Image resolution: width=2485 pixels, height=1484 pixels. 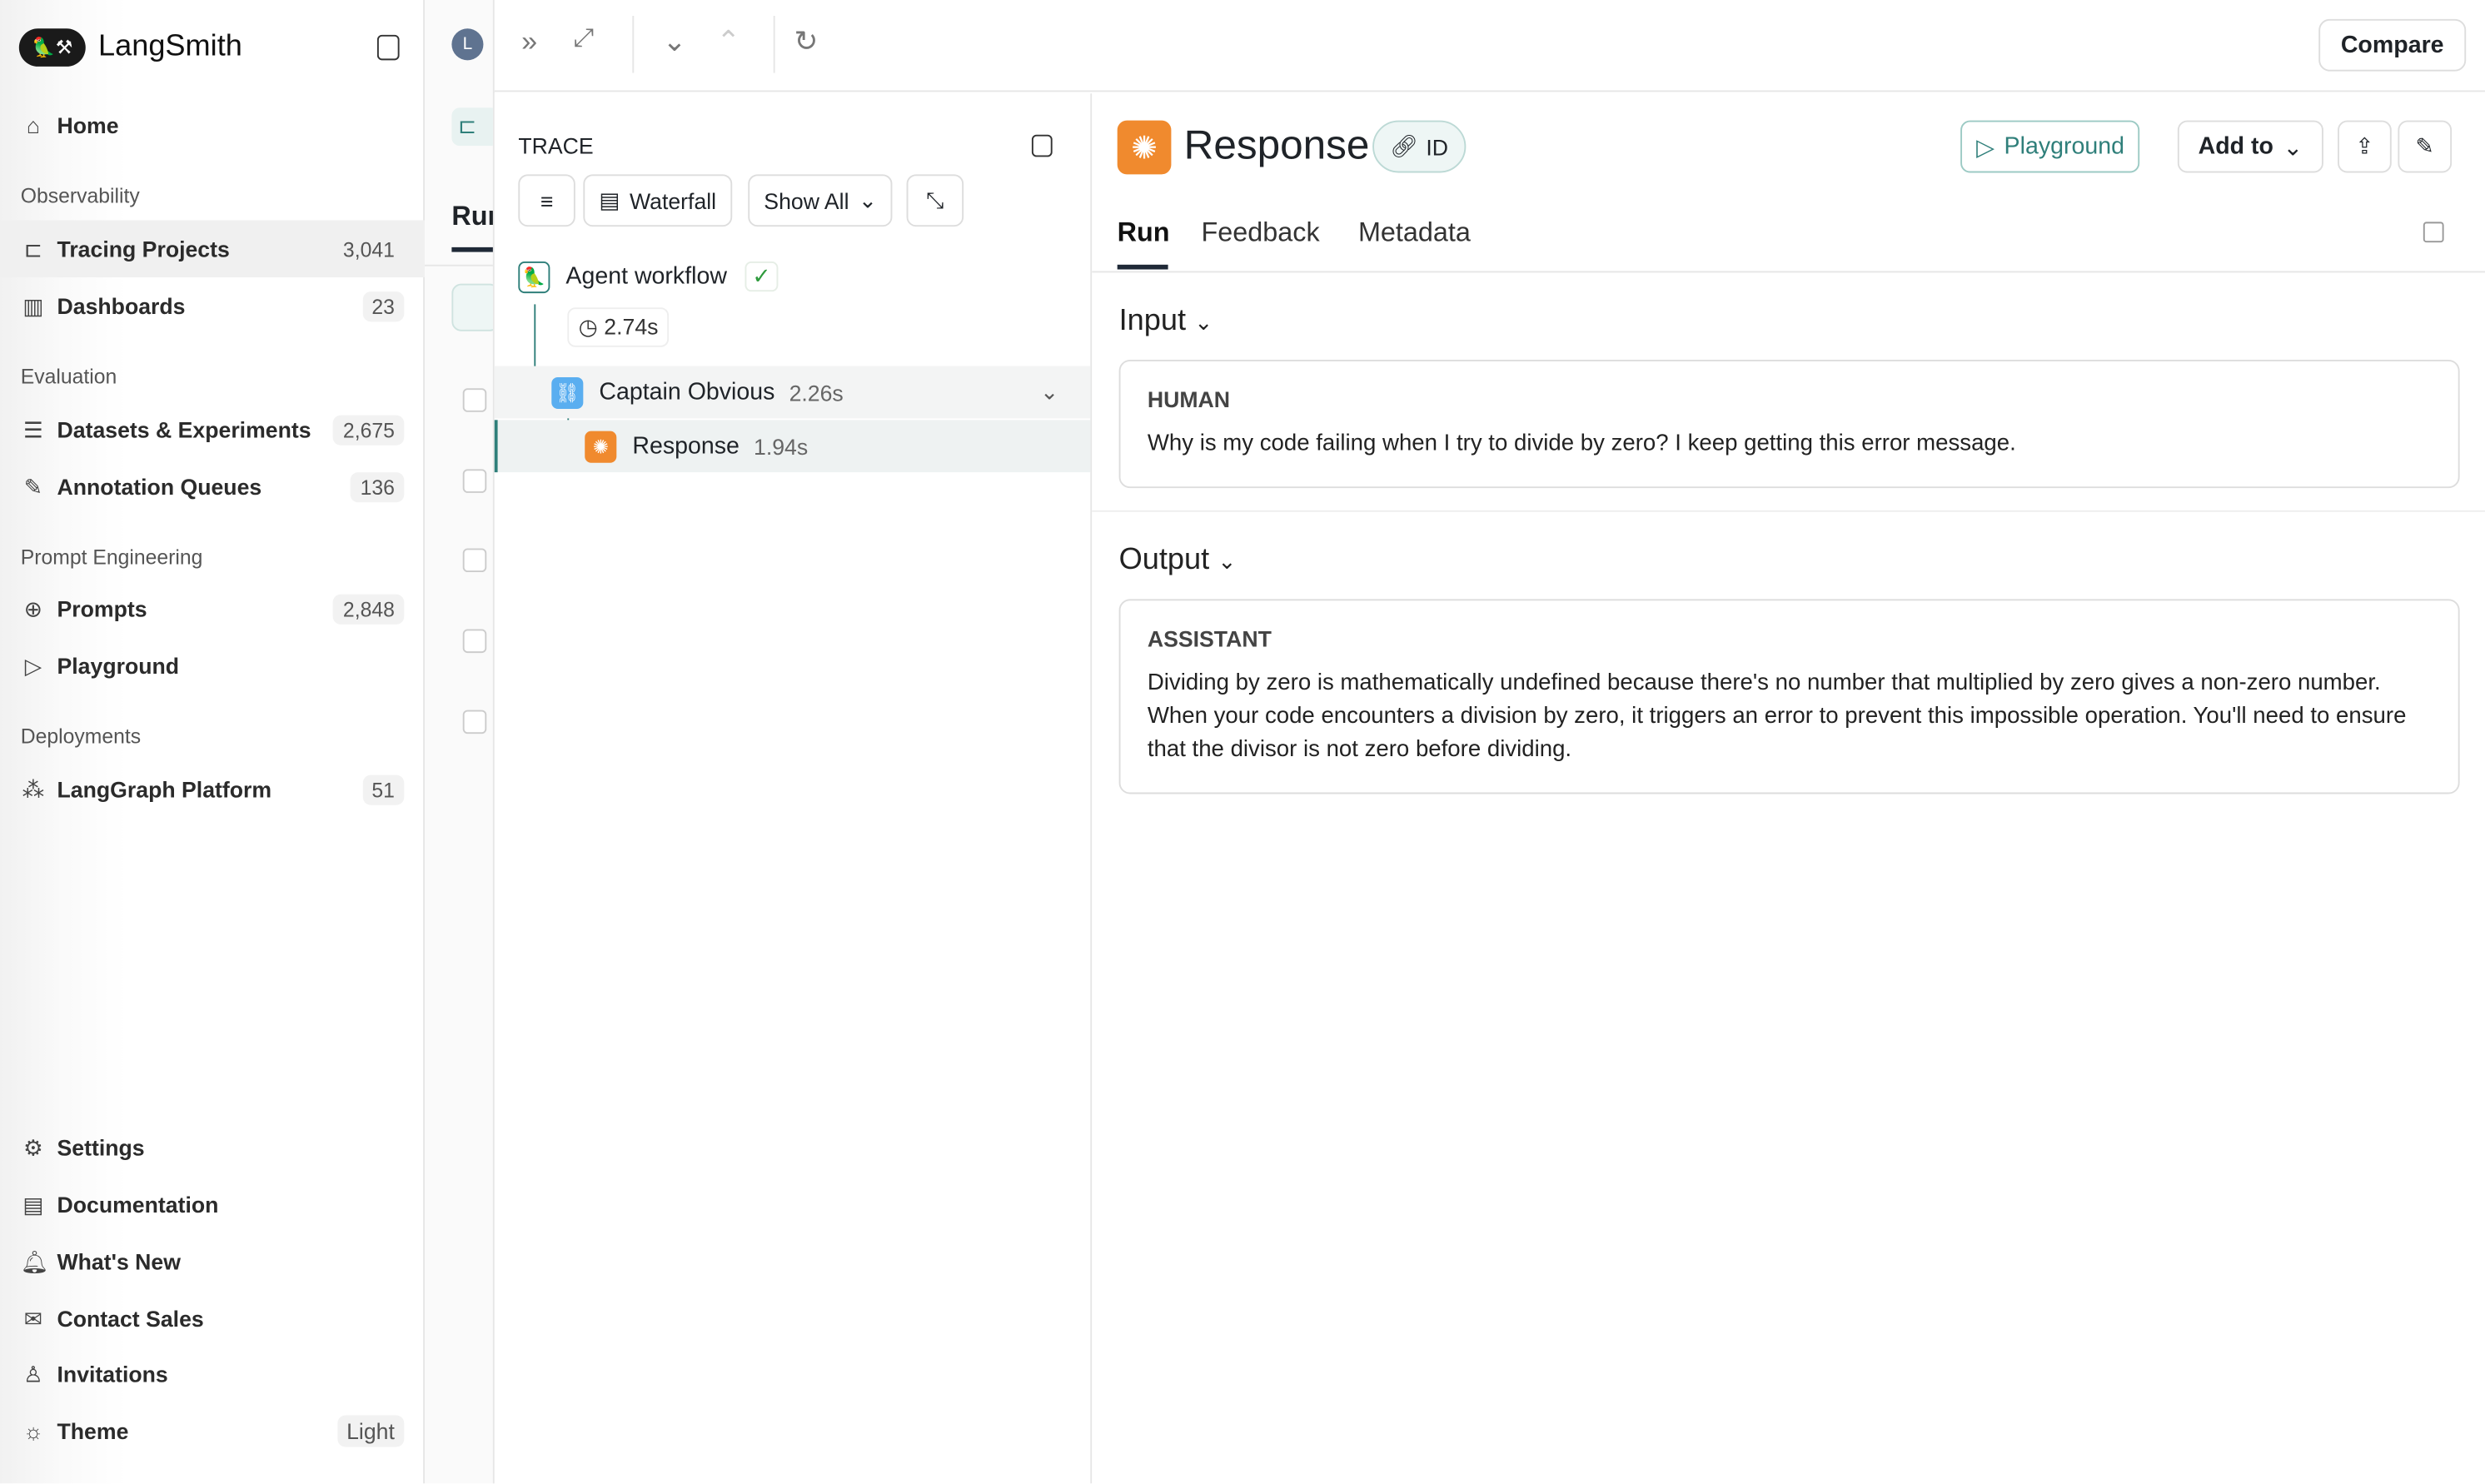 I want to click on sidebar-item-prompts: ⊕ Prompts 2,848, so click(x=212, y=609).